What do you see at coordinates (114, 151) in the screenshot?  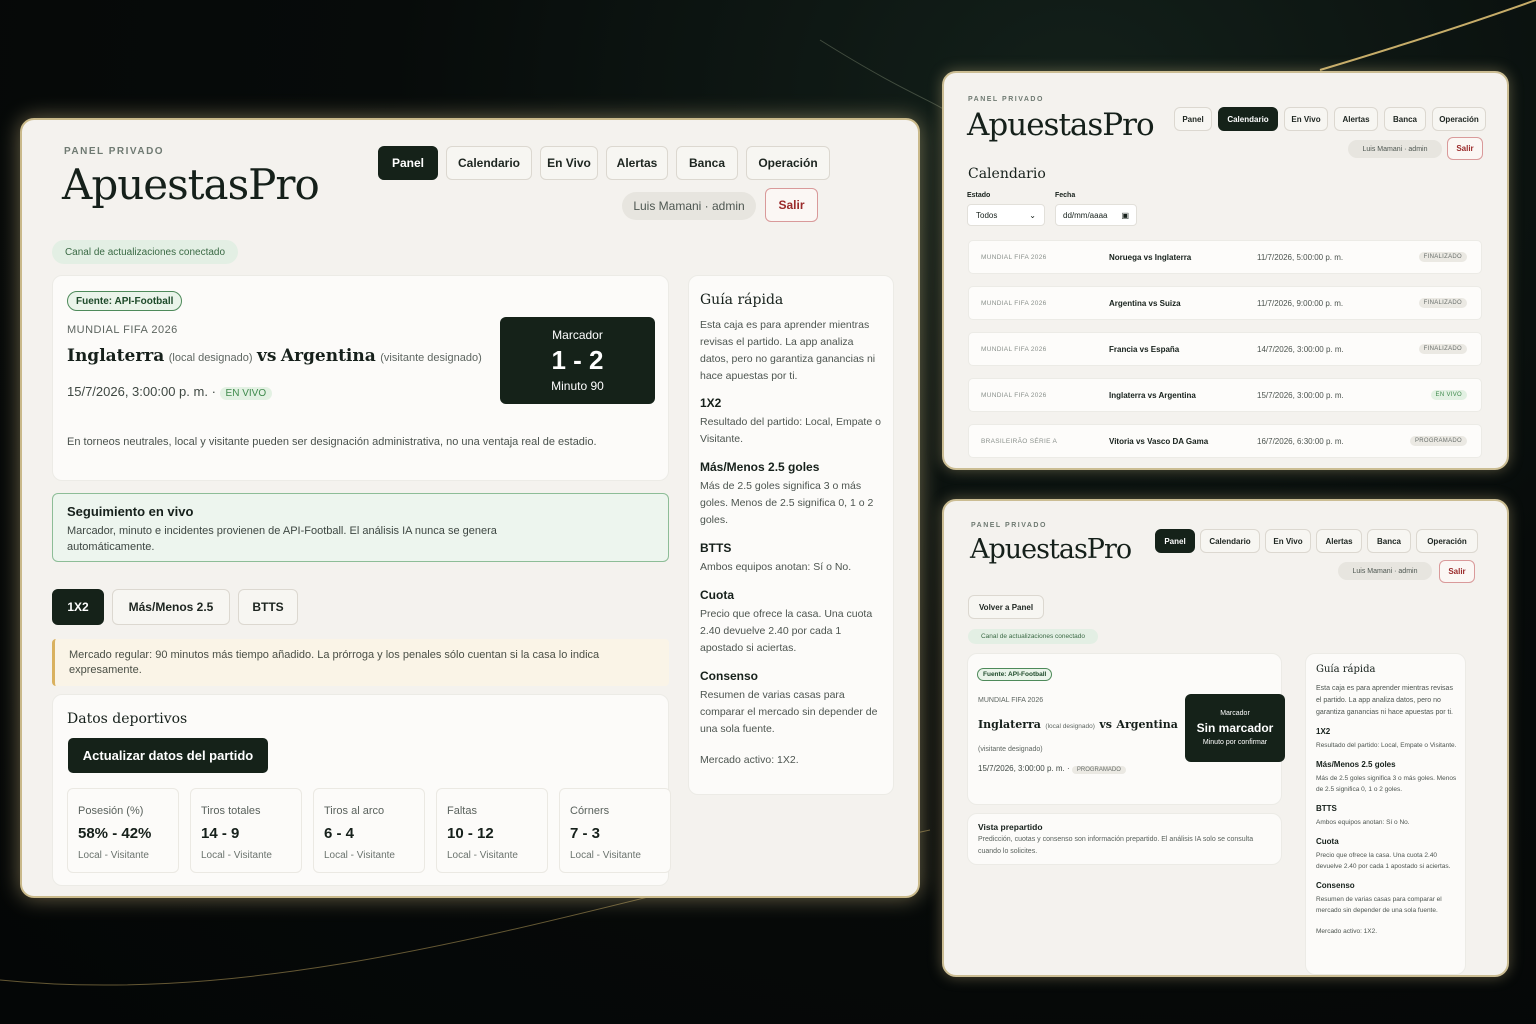 I see `eyebrow-label: PANEL PRIVADO` at bounding box center [114, 151].